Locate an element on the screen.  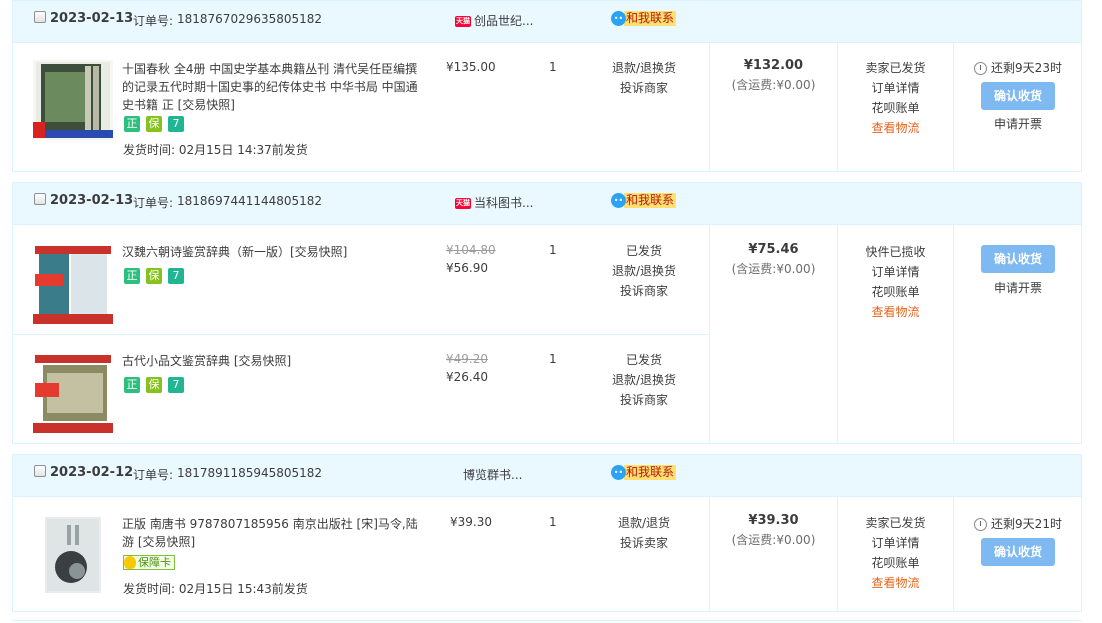
total-amount: ¥75.46 is located at coordinates (773, 249).